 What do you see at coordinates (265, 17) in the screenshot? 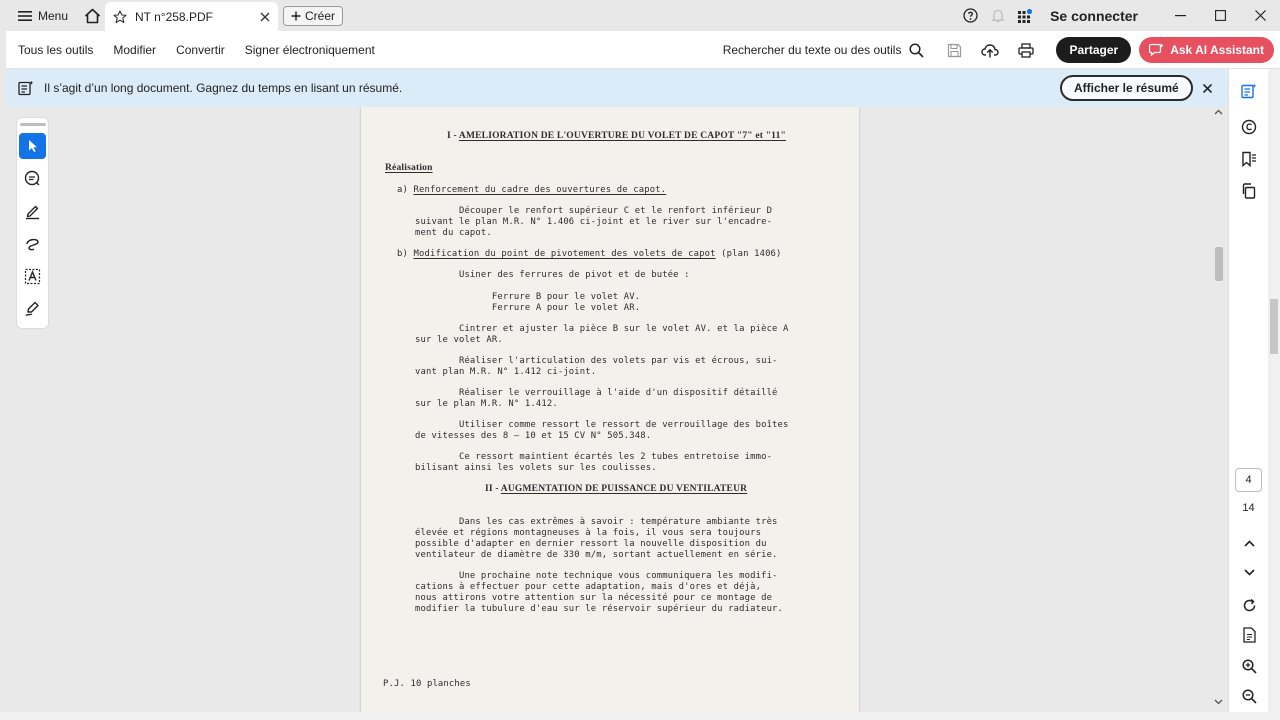
I see `tab-close-icon` at bounding box center [265, 17].